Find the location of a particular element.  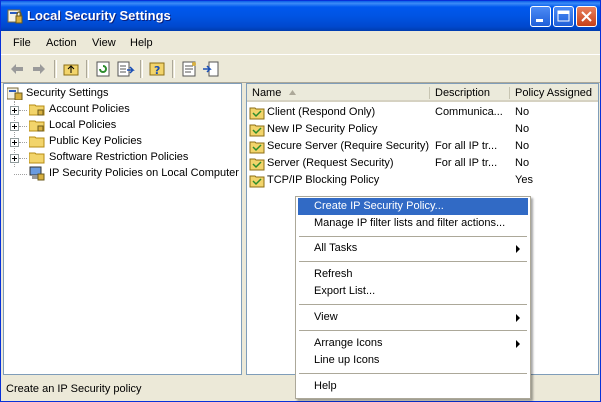

menu-item-label: View is located at coordinates (326, 317).